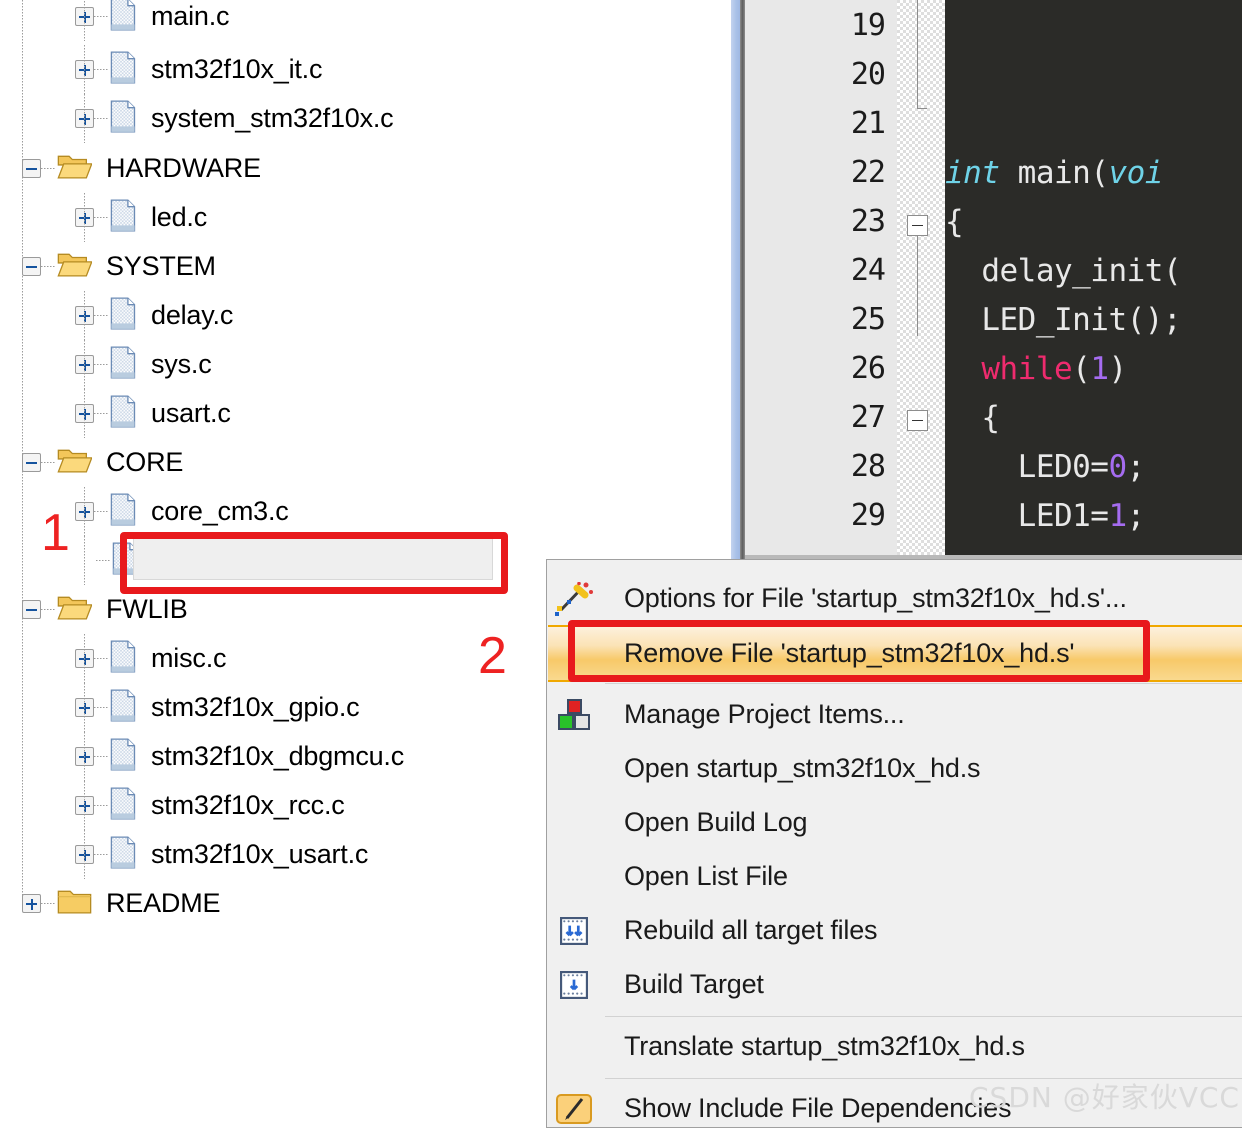  I want to click on tree-item-usart-c: usart.c, so click(153, 413).